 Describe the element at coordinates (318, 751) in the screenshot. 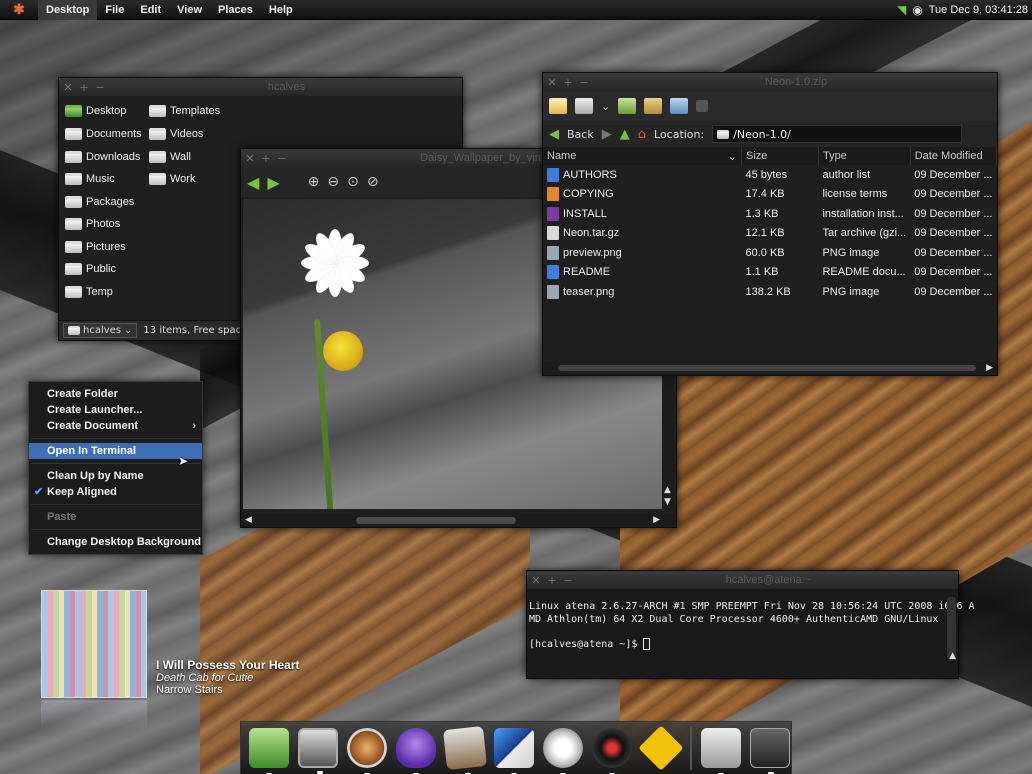

I see `terminal-dock-icon` at that location.